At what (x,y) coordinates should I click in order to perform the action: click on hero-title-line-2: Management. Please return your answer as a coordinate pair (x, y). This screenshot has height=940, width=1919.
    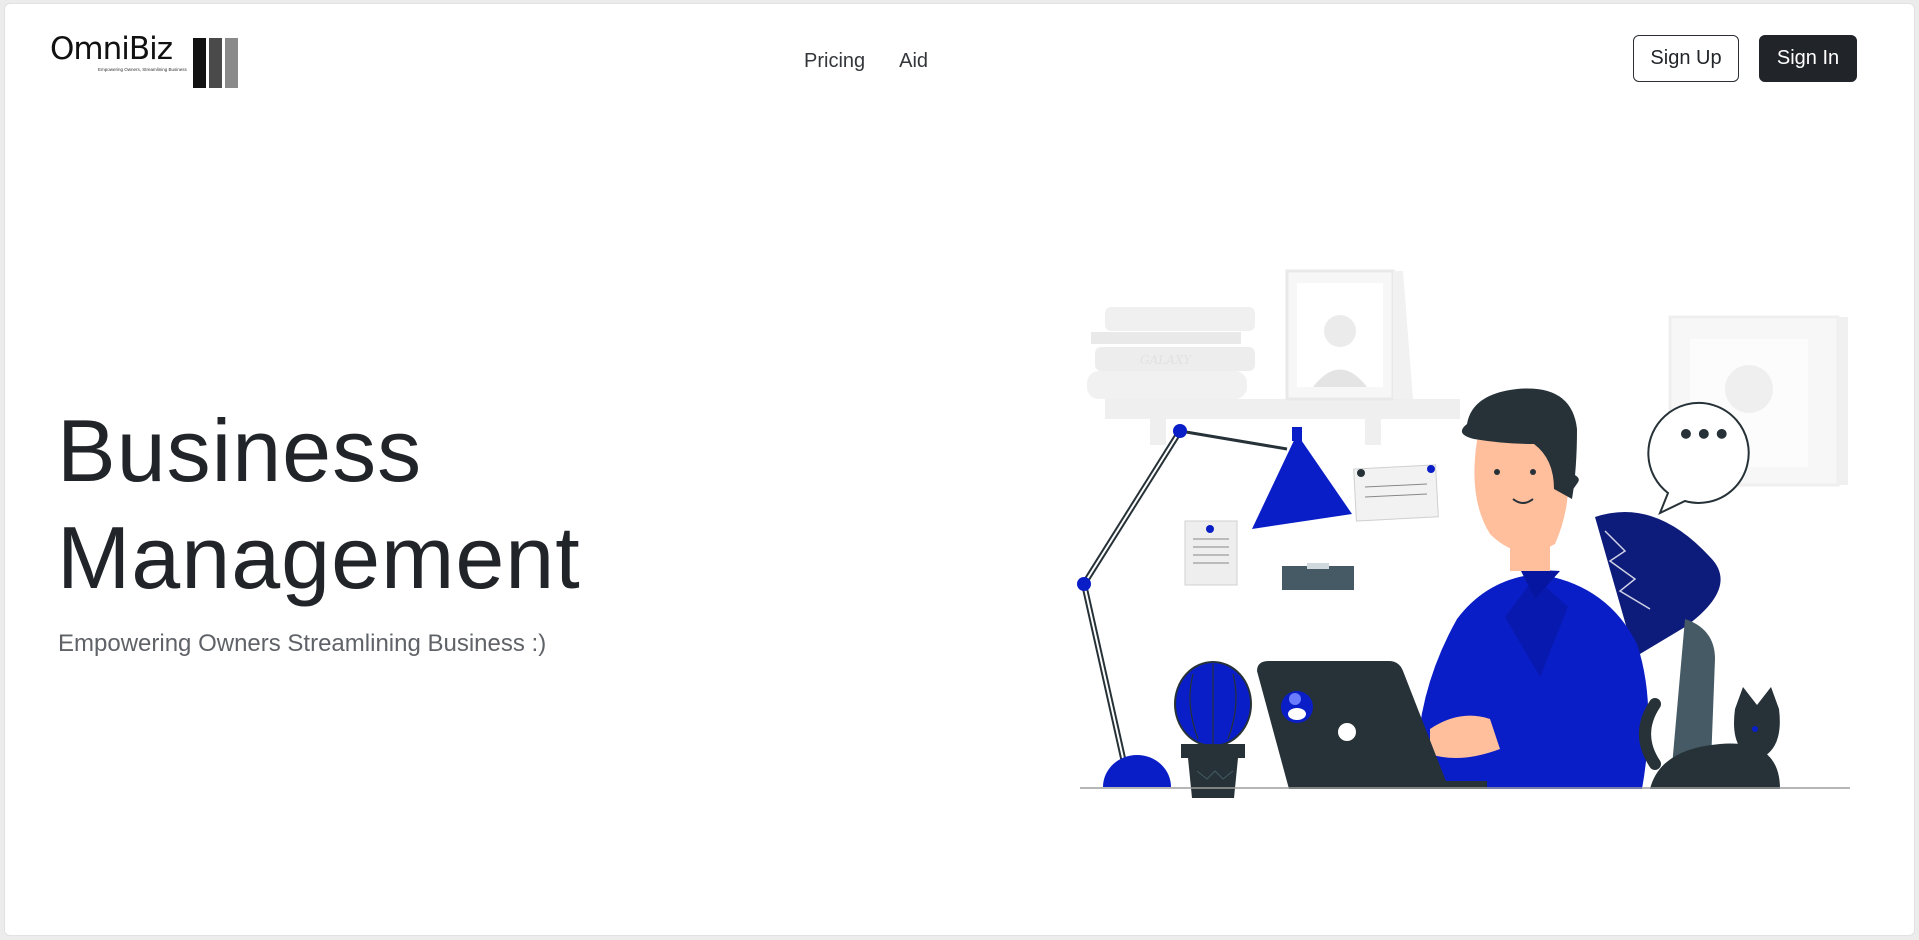
    Looking at the image, I should click on (319, 557).